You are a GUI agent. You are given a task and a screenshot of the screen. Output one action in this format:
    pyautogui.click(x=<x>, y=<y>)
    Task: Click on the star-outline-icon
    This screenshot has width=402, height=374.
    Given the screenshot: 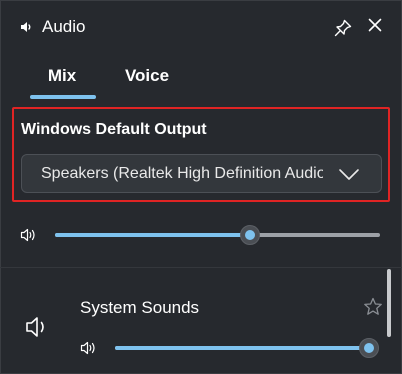 What is the action you would take?
    pyautogui.click(x=373, y=307)
    